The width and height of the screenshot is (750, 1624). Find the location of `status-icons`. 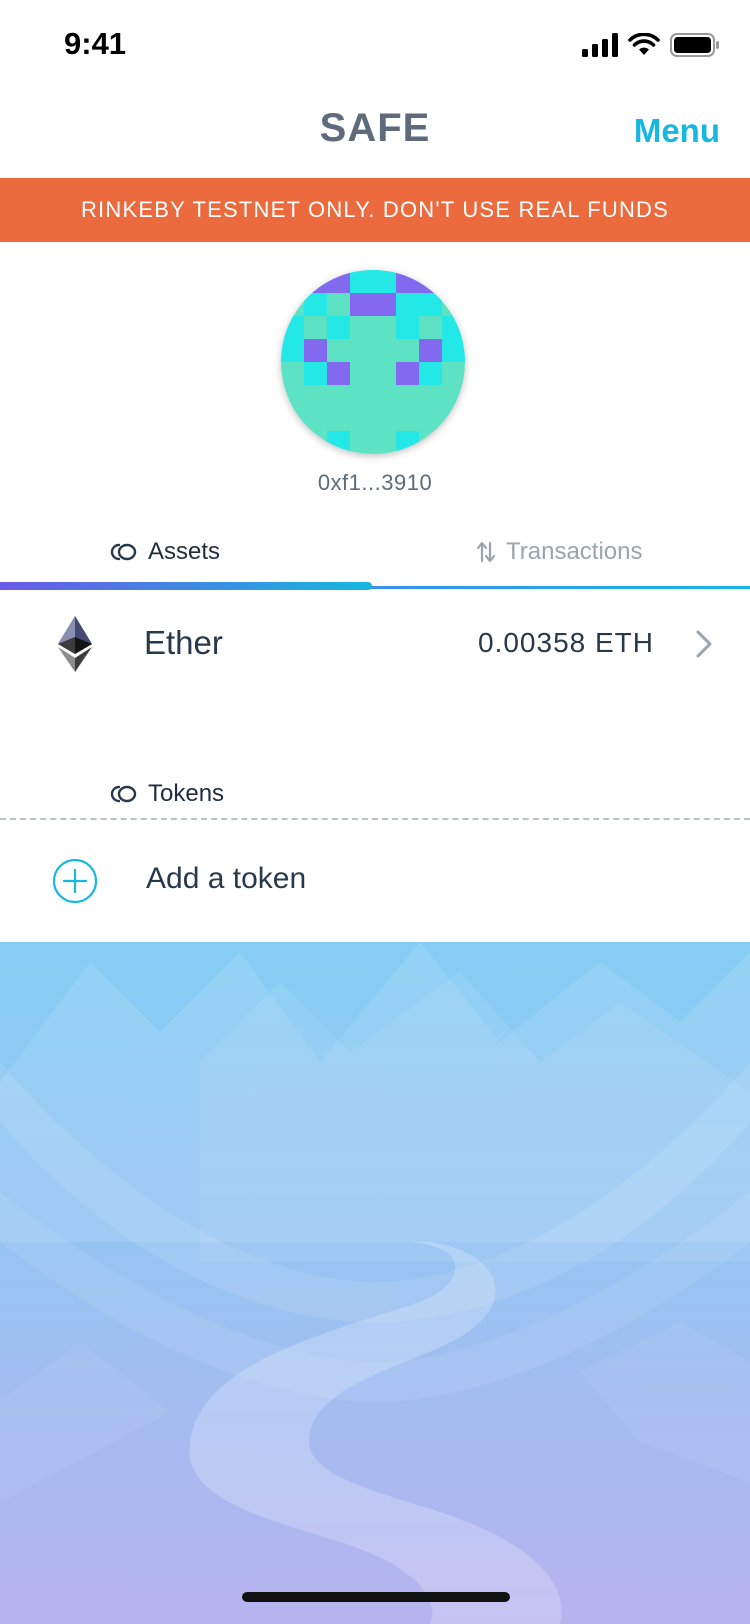

status-icons is located at coordinates (651, 45).